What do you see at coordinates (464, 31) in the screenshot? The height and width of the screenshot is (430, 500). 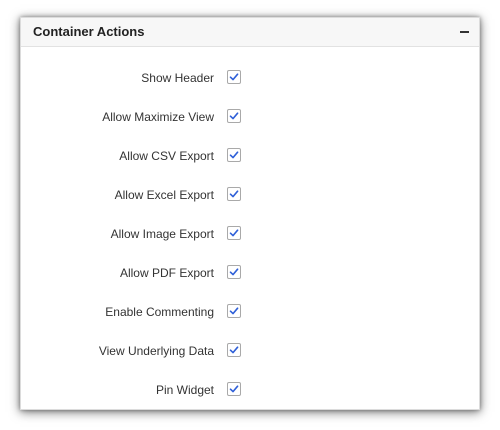 I see `minus-icon` at bounding box center [464, 31].